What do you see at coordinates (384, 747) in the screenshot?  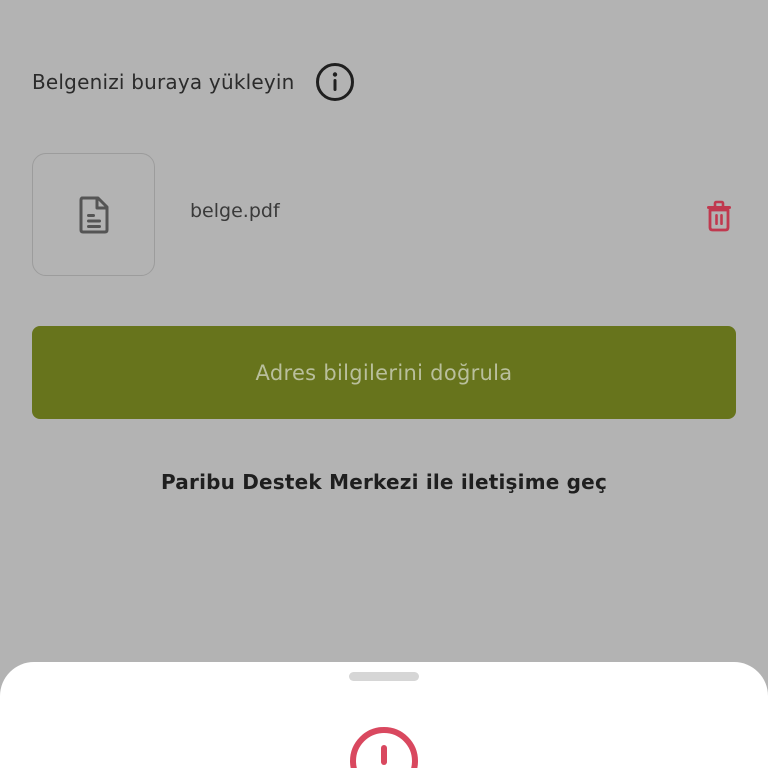 I see `alert-circle-icon` at bounding box center [384, 747].